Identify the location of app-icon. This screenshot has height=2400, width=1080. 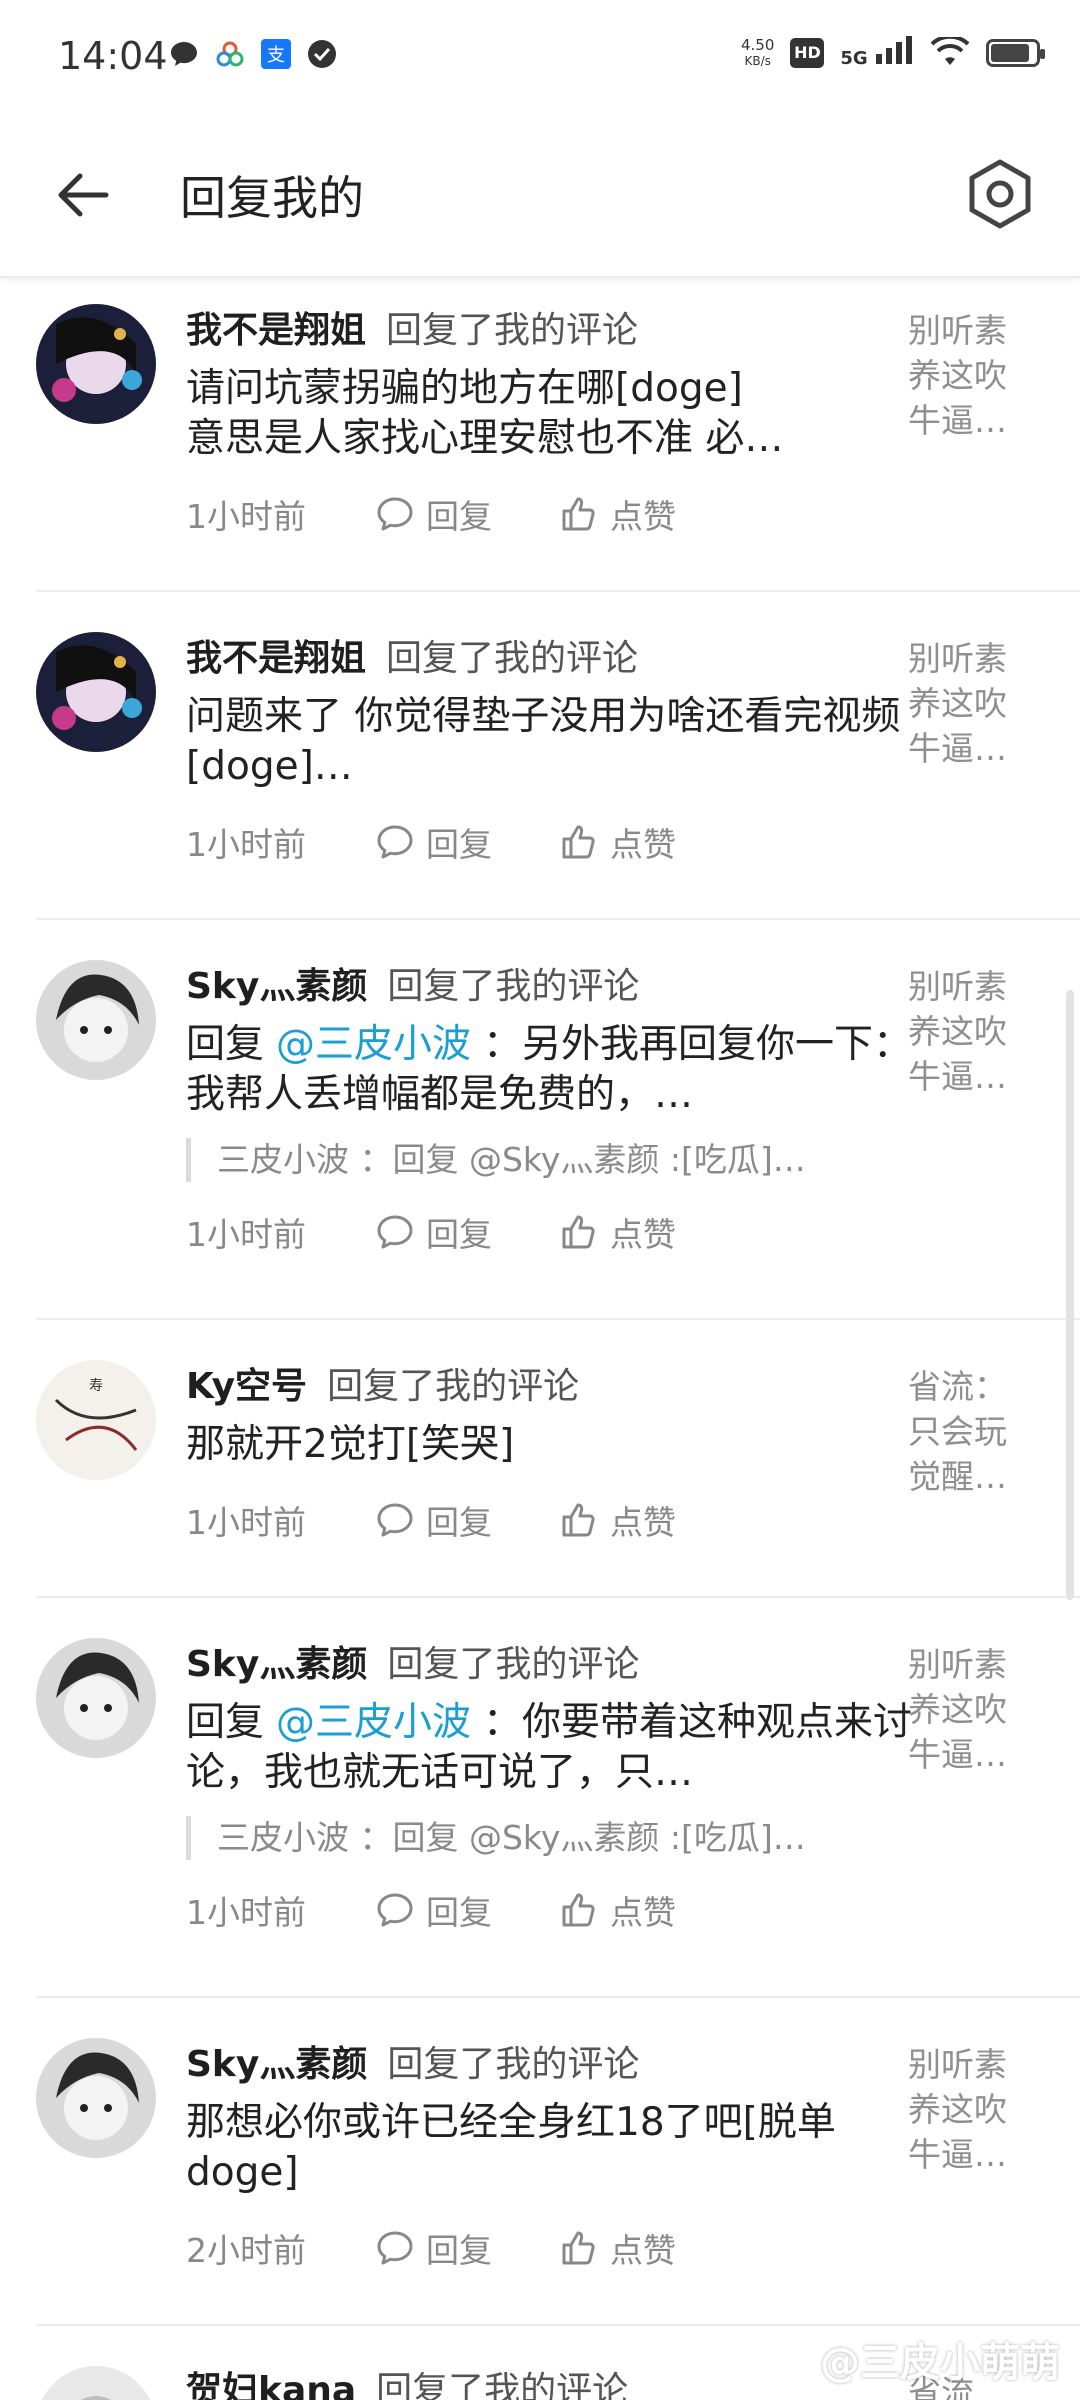
(230, 54).